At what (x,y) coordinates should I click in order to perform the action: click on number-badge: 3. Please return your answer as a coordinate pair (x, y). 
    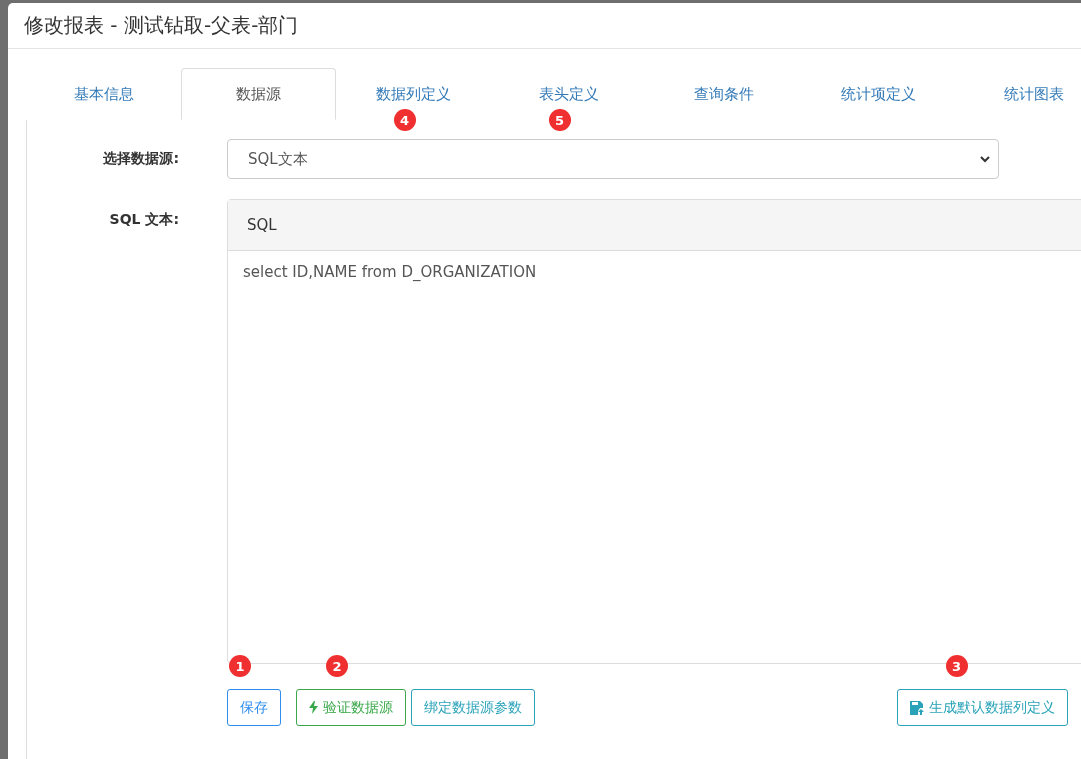
    Looking at the image, I should click on (956, 666).